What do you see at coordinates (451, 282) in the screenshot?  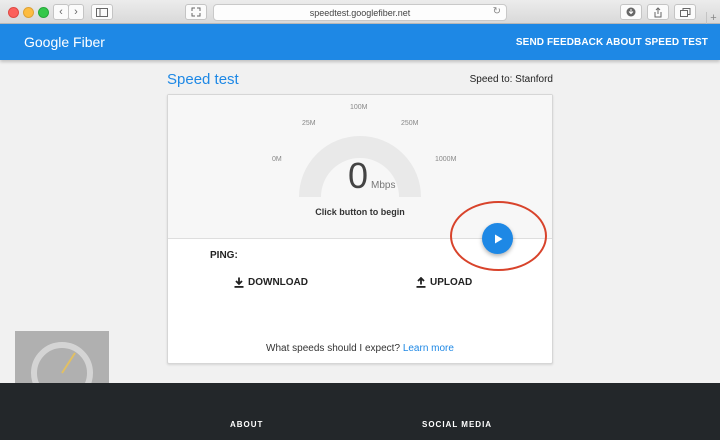 I see `upload-label: UPLOAD` at bounding box center [451, 282].